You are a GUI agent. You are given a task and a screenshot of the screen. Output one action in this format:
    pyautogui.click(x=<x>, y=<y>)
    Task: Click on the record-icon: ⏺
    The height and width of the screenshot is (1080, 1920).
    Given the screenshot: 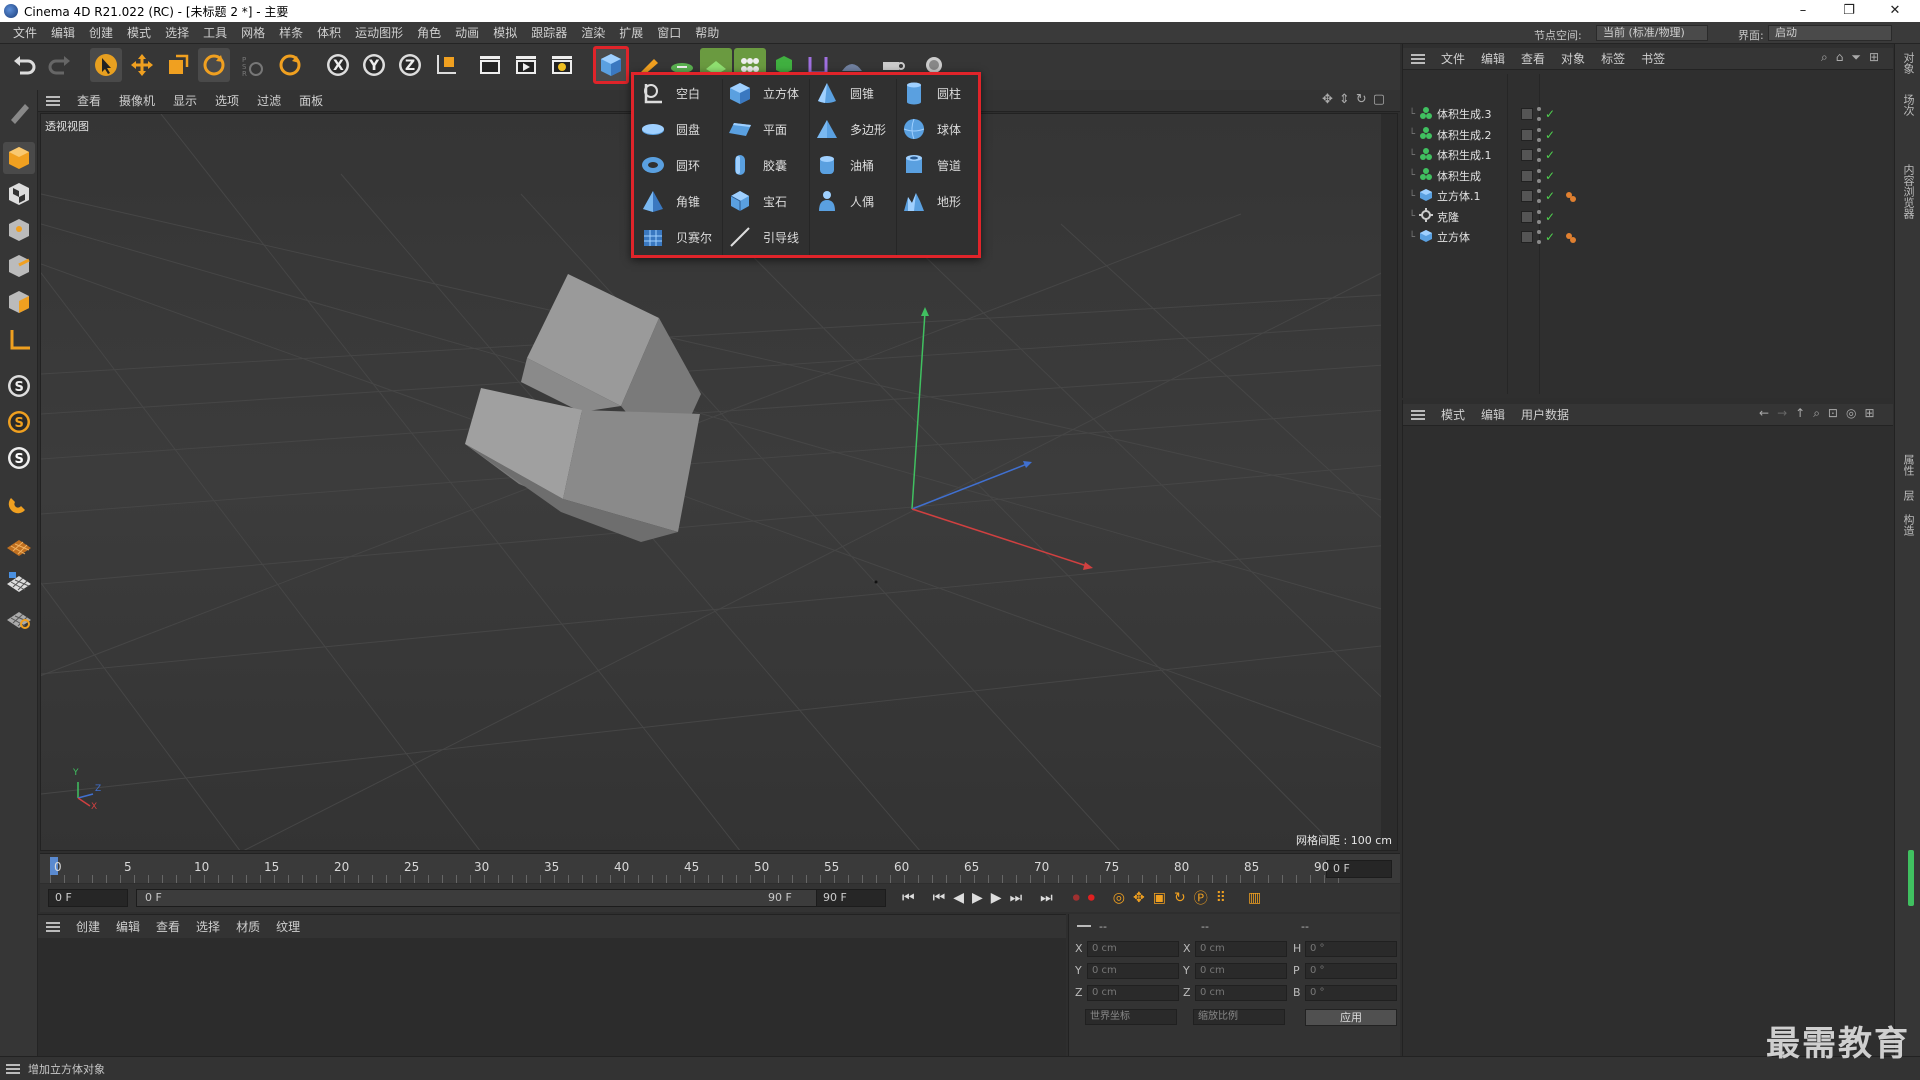 What is the action you would take?
    pyautogui.click(x=1076, y=898)
    